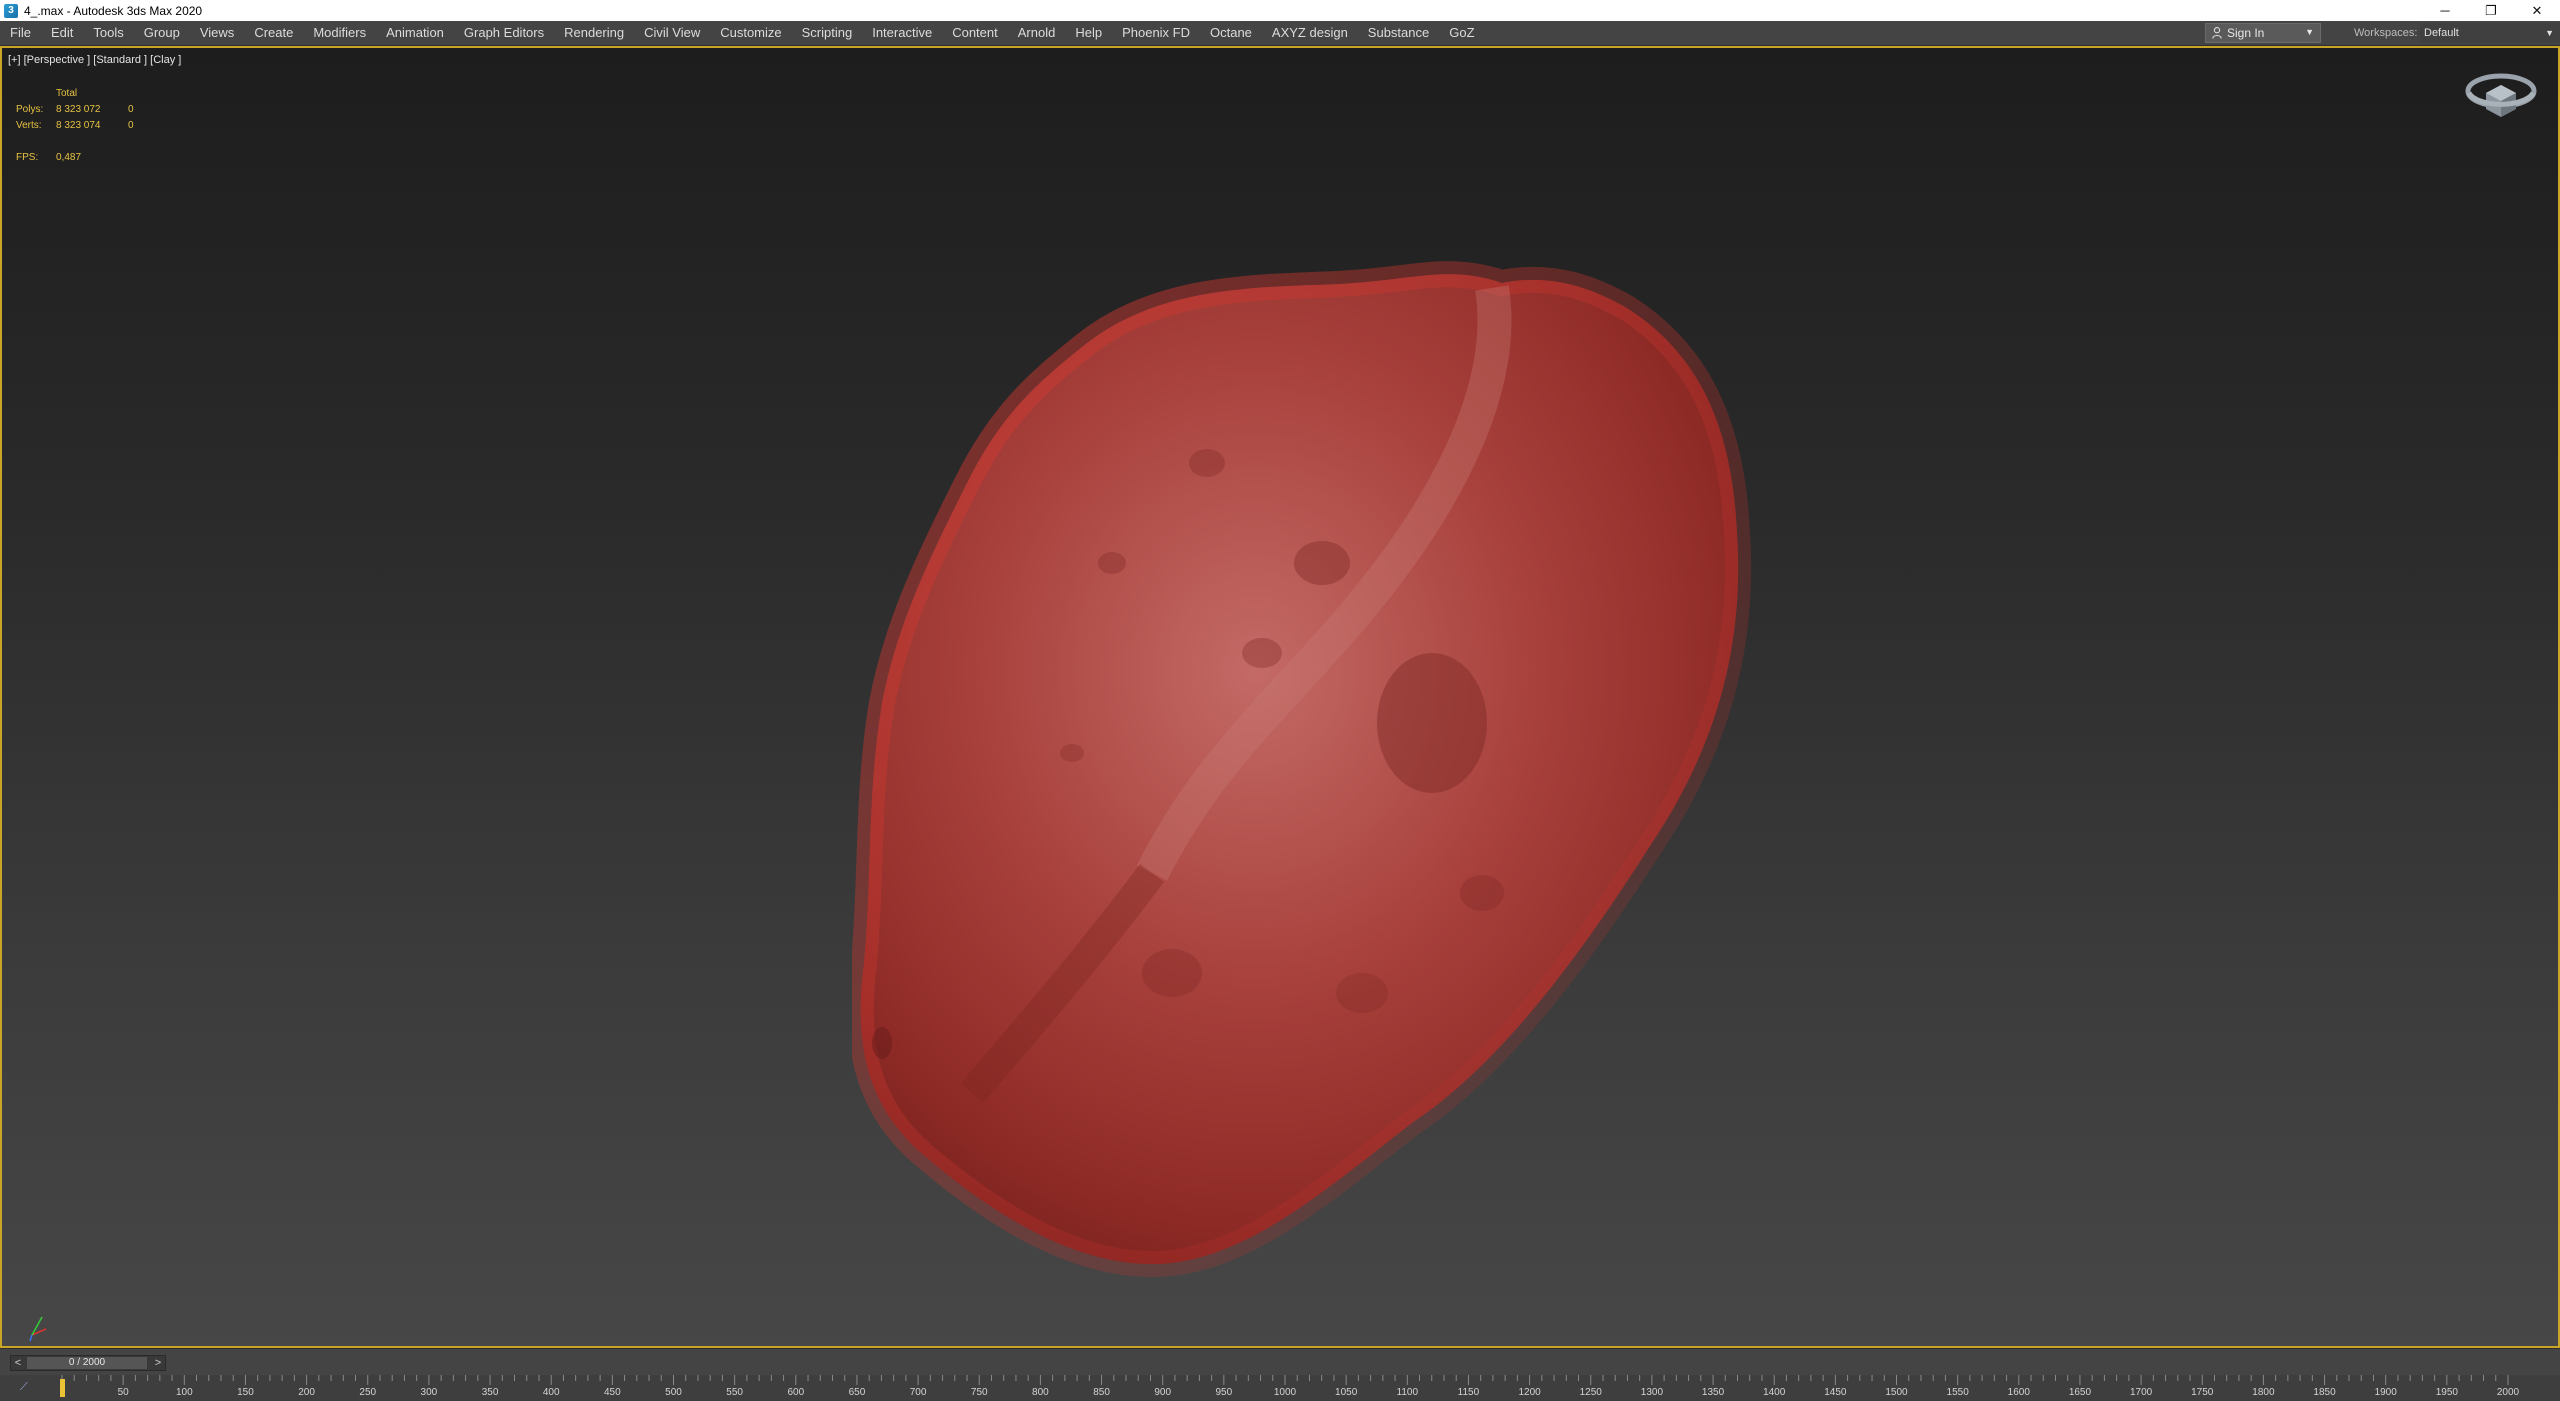  I want to click on menu-scripting: Scripting, so click(827, 33).